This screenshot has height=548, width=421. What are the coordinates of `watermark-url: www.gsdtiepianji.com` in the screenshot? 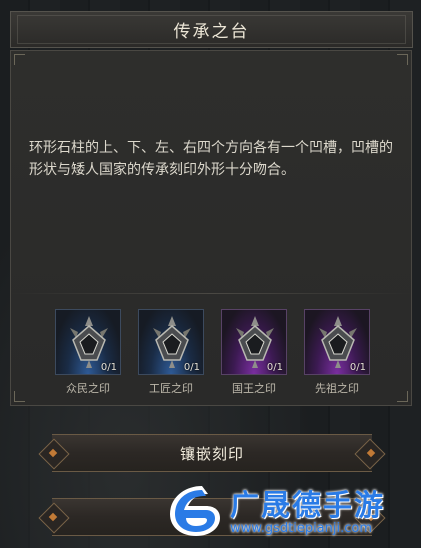 It's located at (301, 528).